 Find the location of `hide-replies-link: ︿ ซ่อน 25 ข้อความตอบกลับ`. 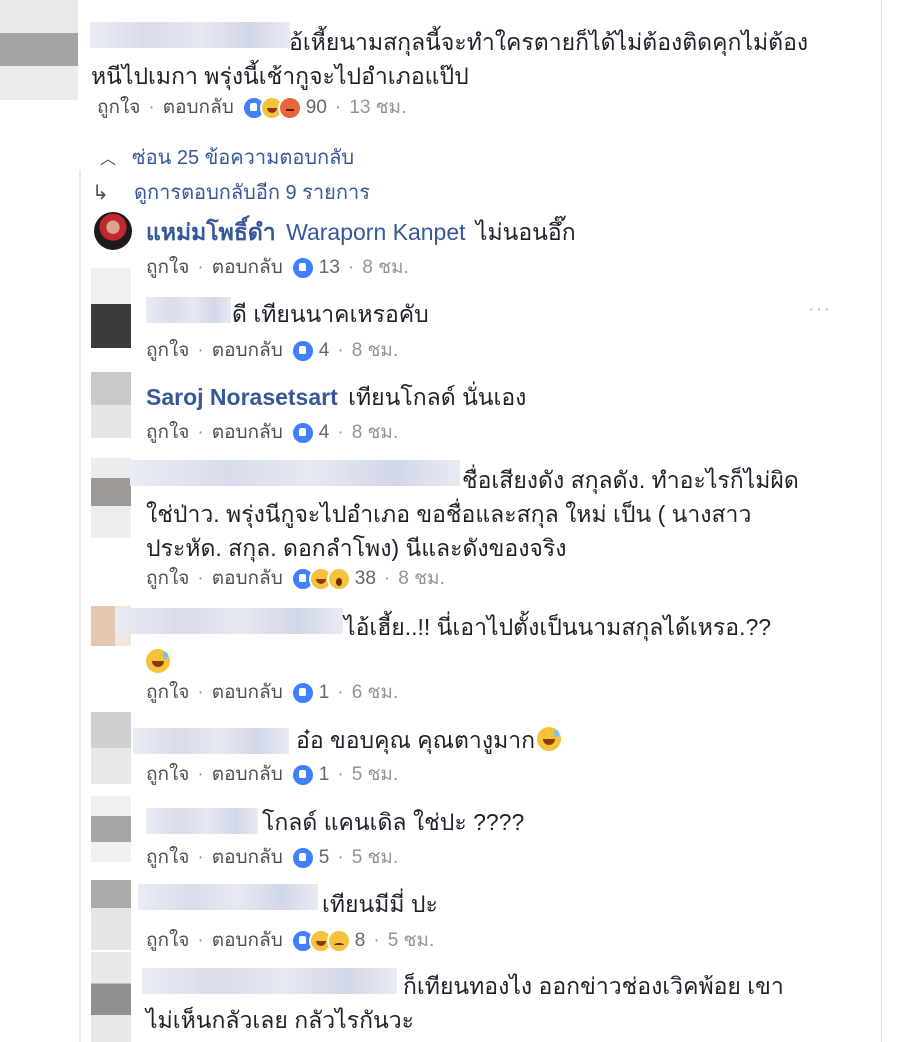

hide-replies-link: ︿ ซ่อน 25 ข้อความตอบกลับ is located at coordinates (227, 157).